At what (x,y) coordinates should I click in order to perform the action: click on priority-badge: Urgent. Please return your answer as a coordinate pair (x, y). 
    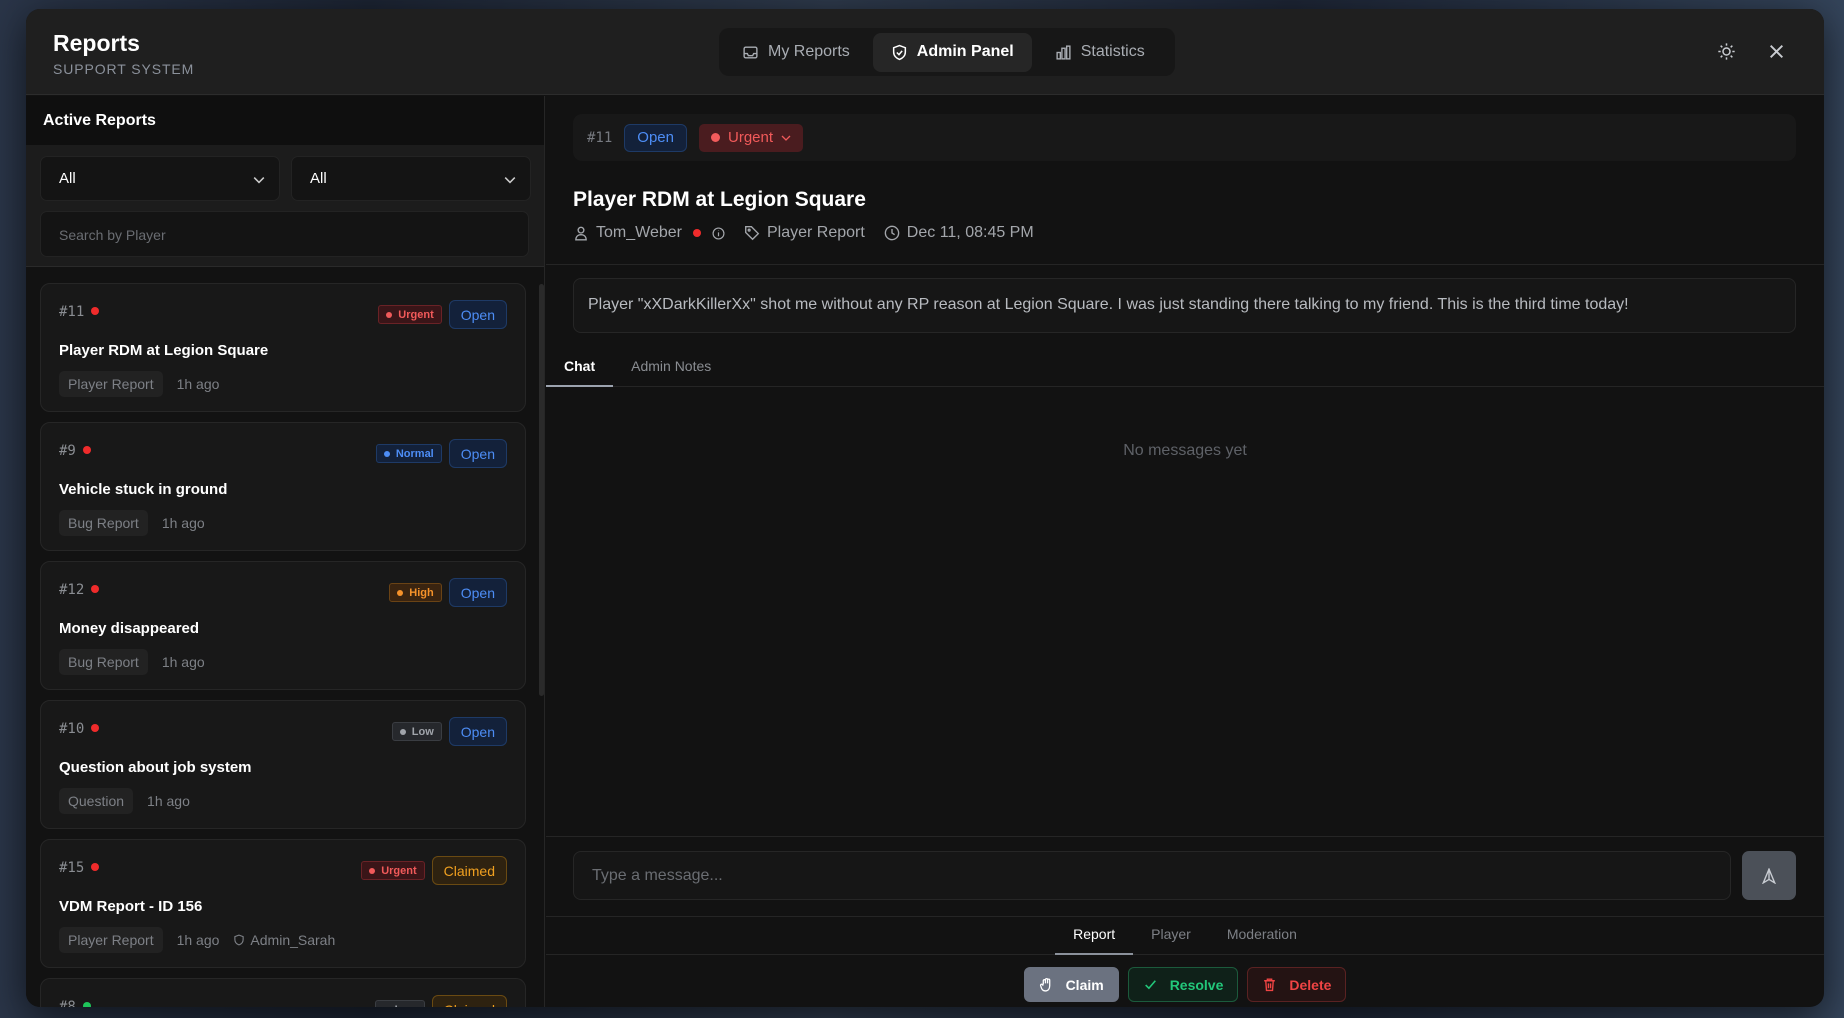
    Looking at the image, I should click on (410, 314).